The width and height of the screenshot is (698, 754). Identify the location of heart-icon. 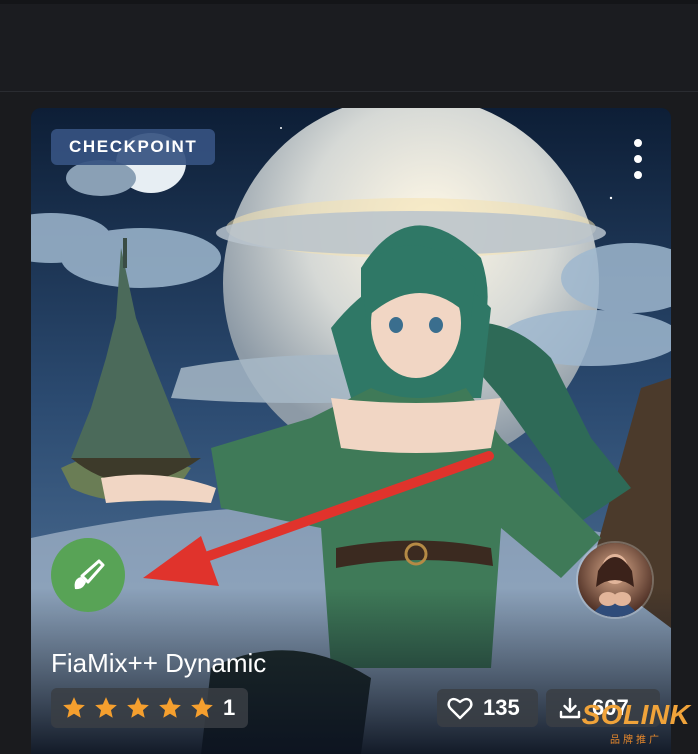
(460, 708).